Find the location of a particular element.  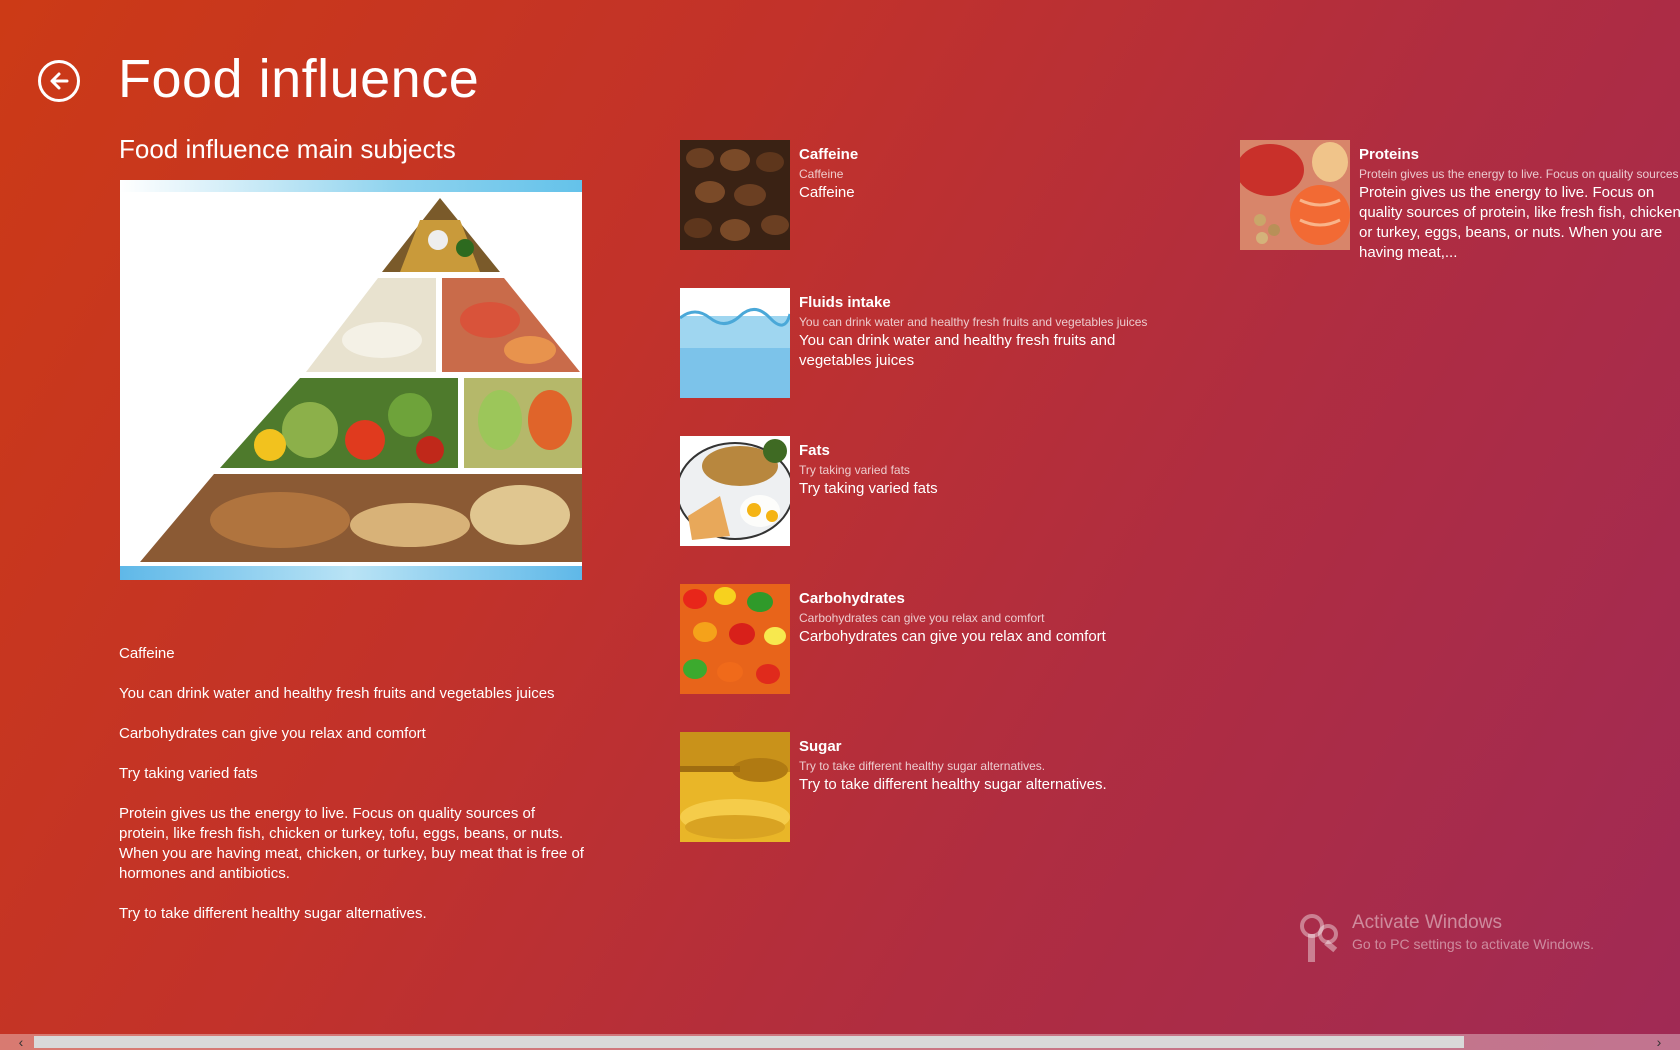

coffee-beans-image is located at coordinates (735, 195).